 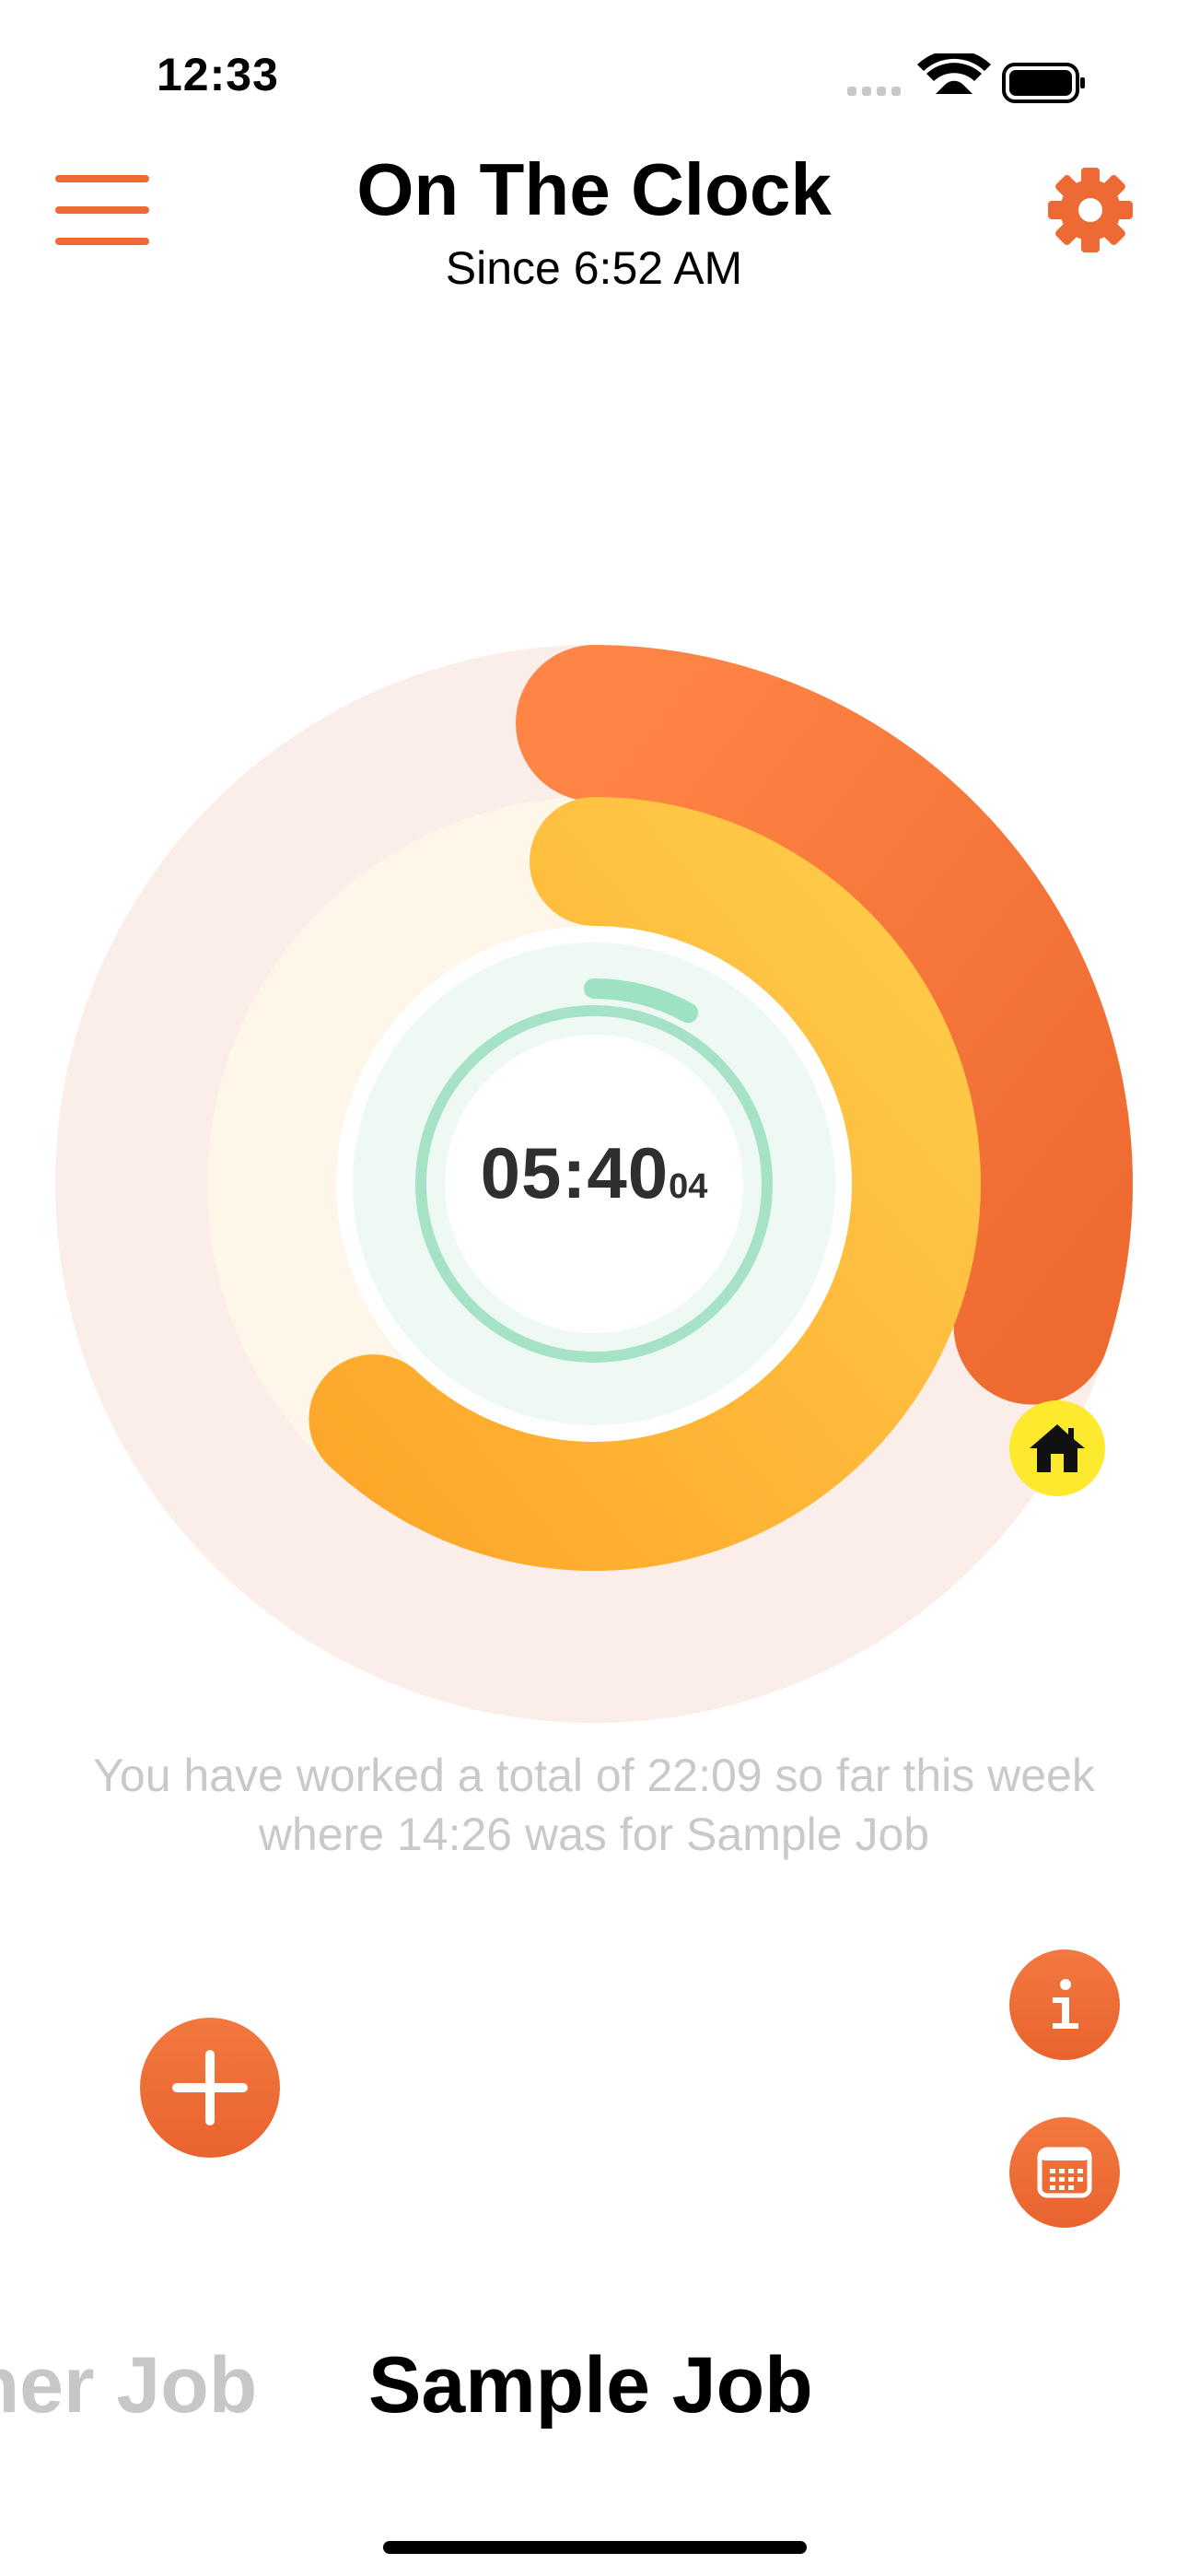 I want to click on clock-in-time: Since 6:52 AM, so click(x=594, y=268).